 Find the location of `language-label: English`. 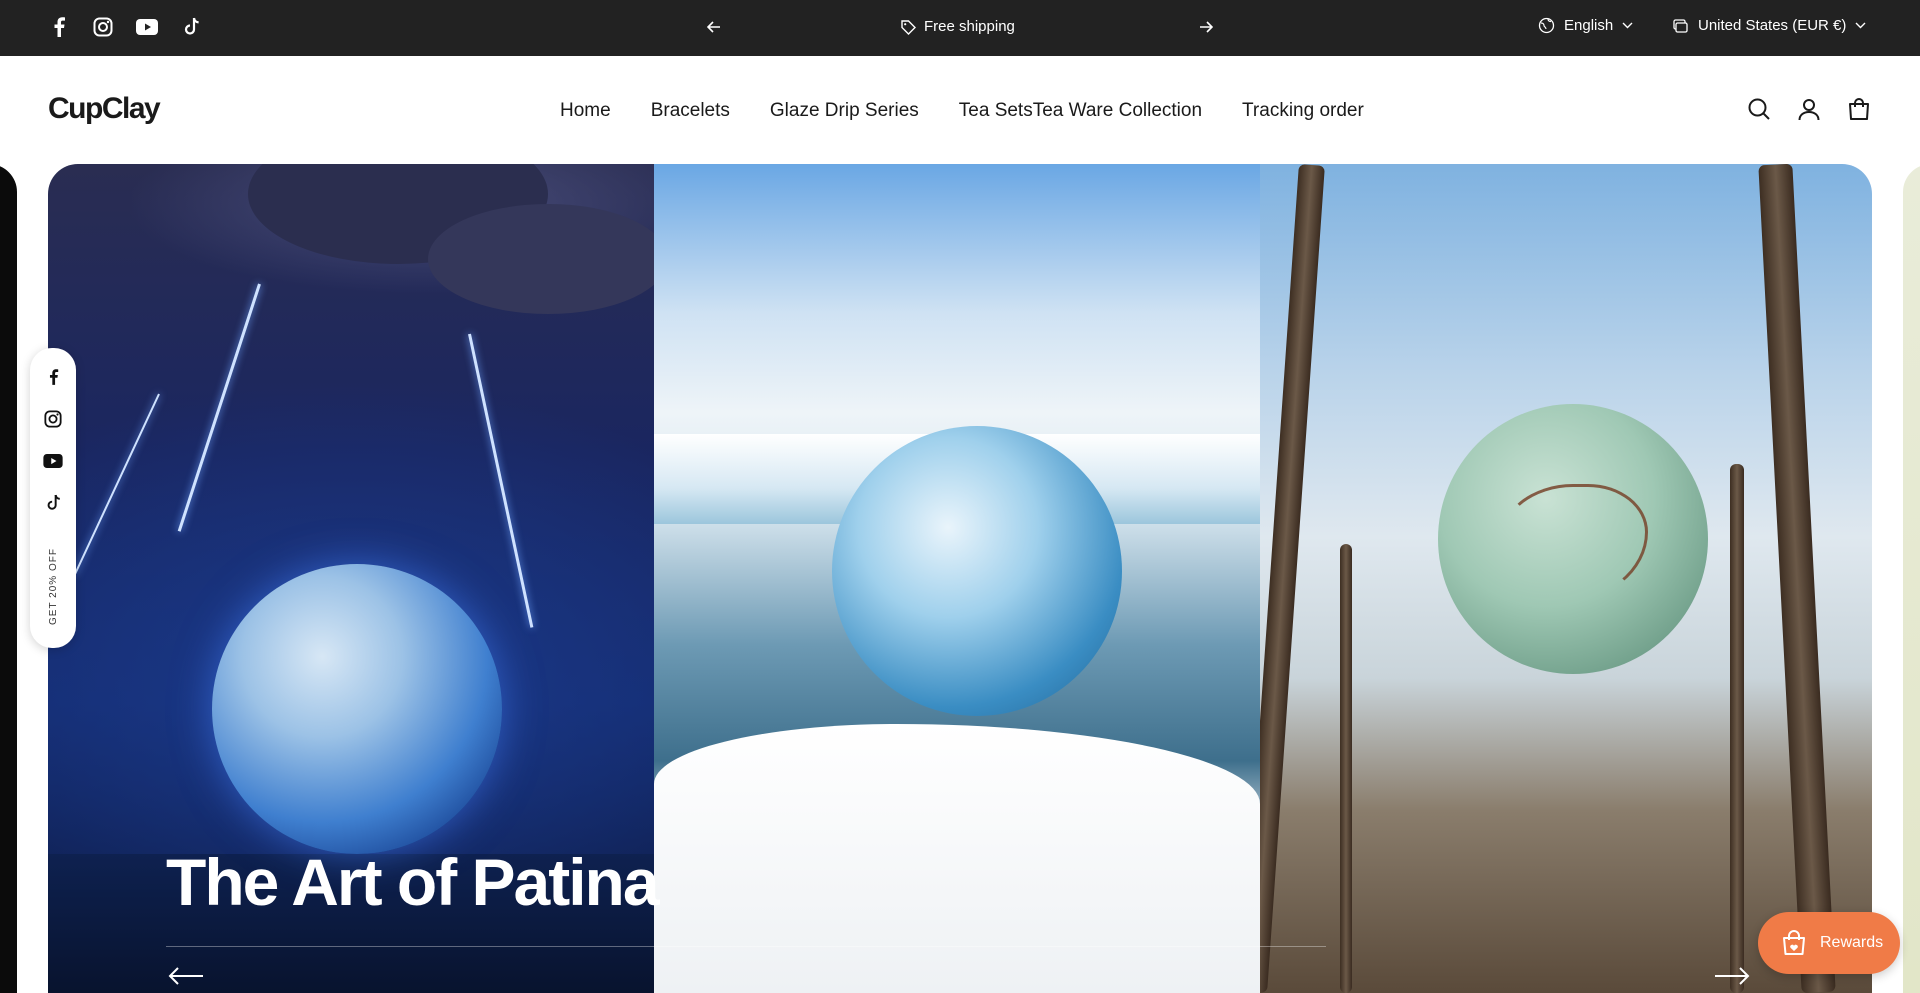

language-label: English is located at coordinates (1589, 25).